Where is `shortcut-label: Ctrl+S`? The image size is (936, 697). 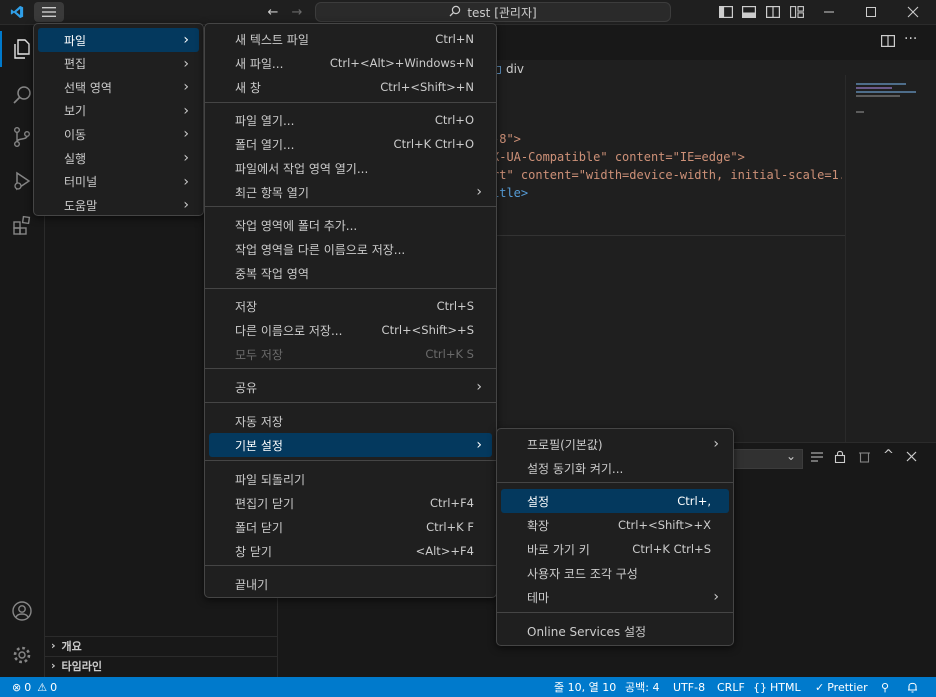
shortcut-label: Ctrl+S is located at coordinates (455, 306).